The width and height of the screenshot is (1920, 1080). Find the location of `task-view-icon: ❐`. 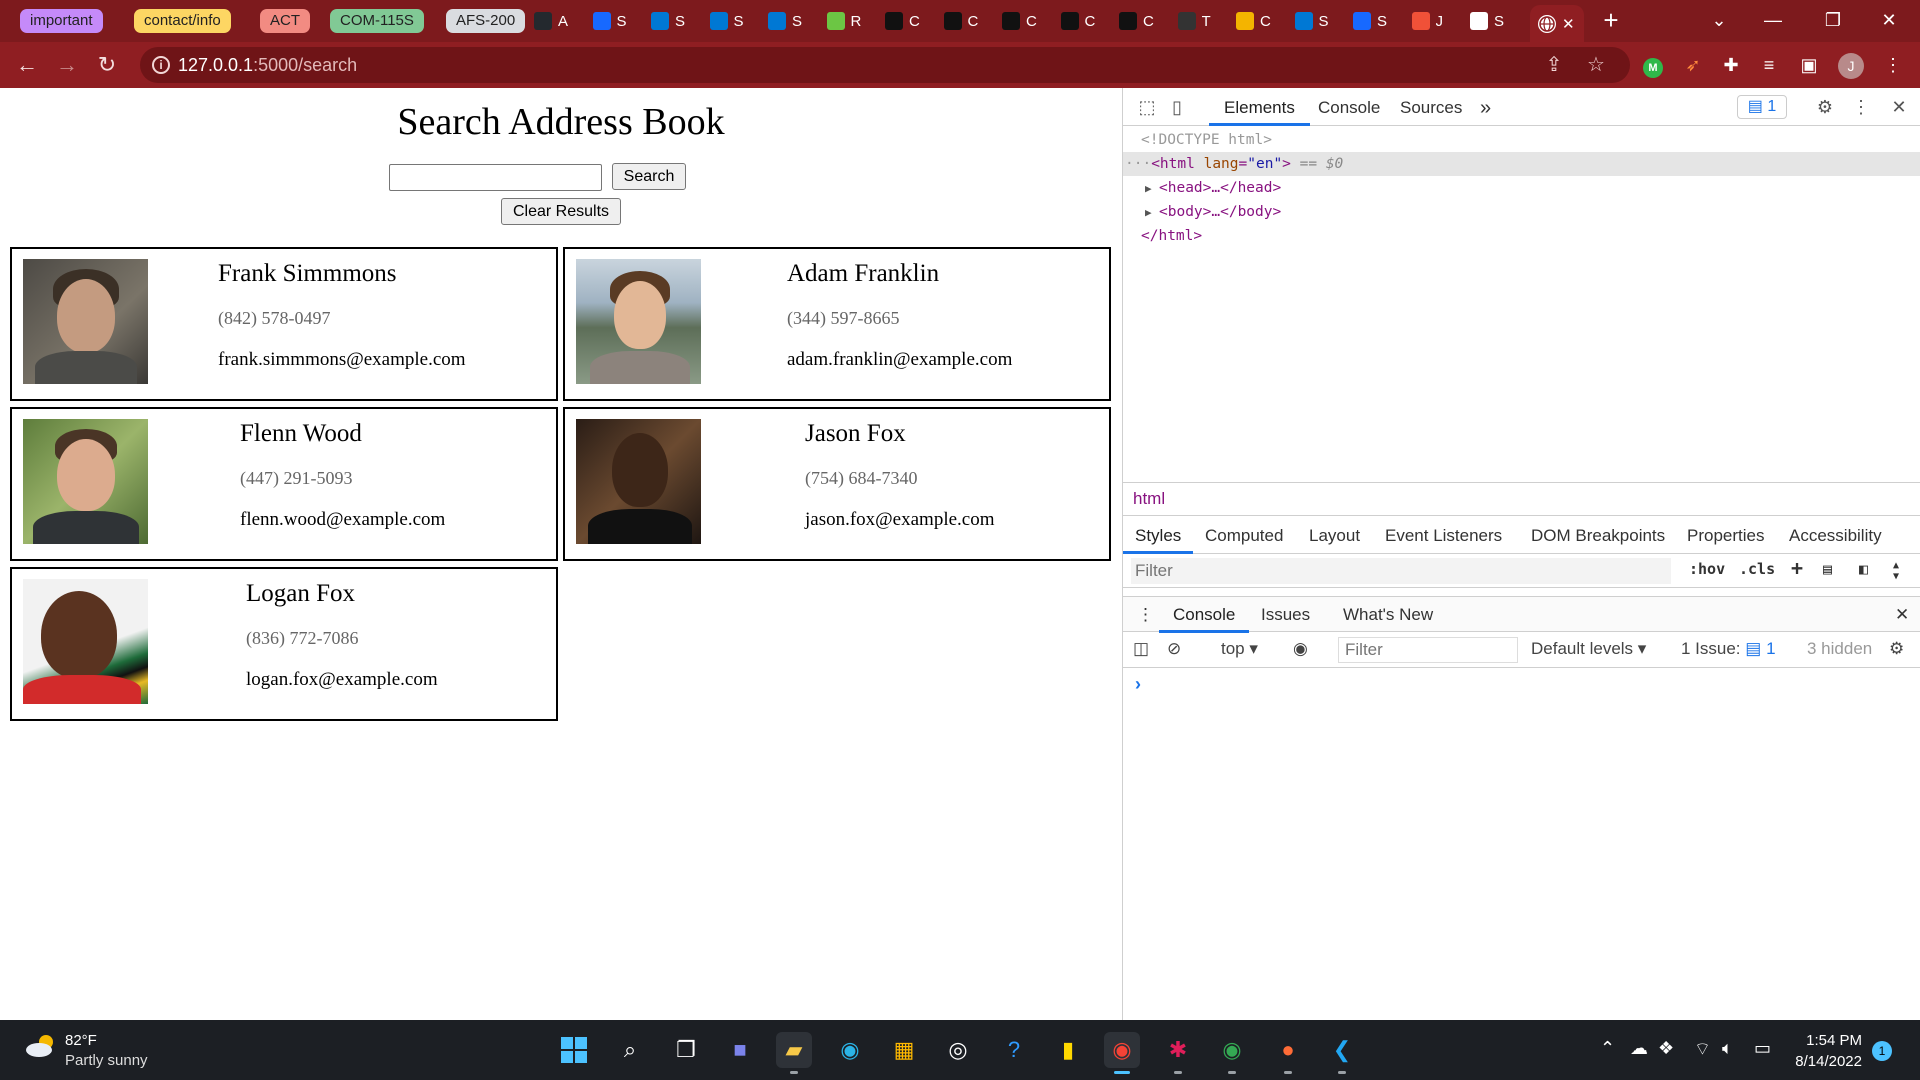

task-view-icon: ❐ is located at coordinates (686, 1050).